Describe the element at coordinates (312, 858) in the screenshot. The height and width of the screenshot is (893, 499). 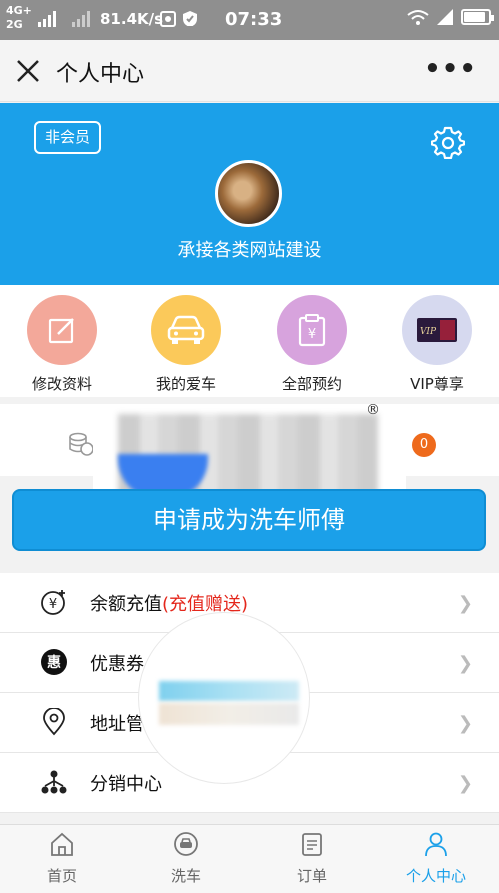
I see `tab-orders: 订单` at that location.